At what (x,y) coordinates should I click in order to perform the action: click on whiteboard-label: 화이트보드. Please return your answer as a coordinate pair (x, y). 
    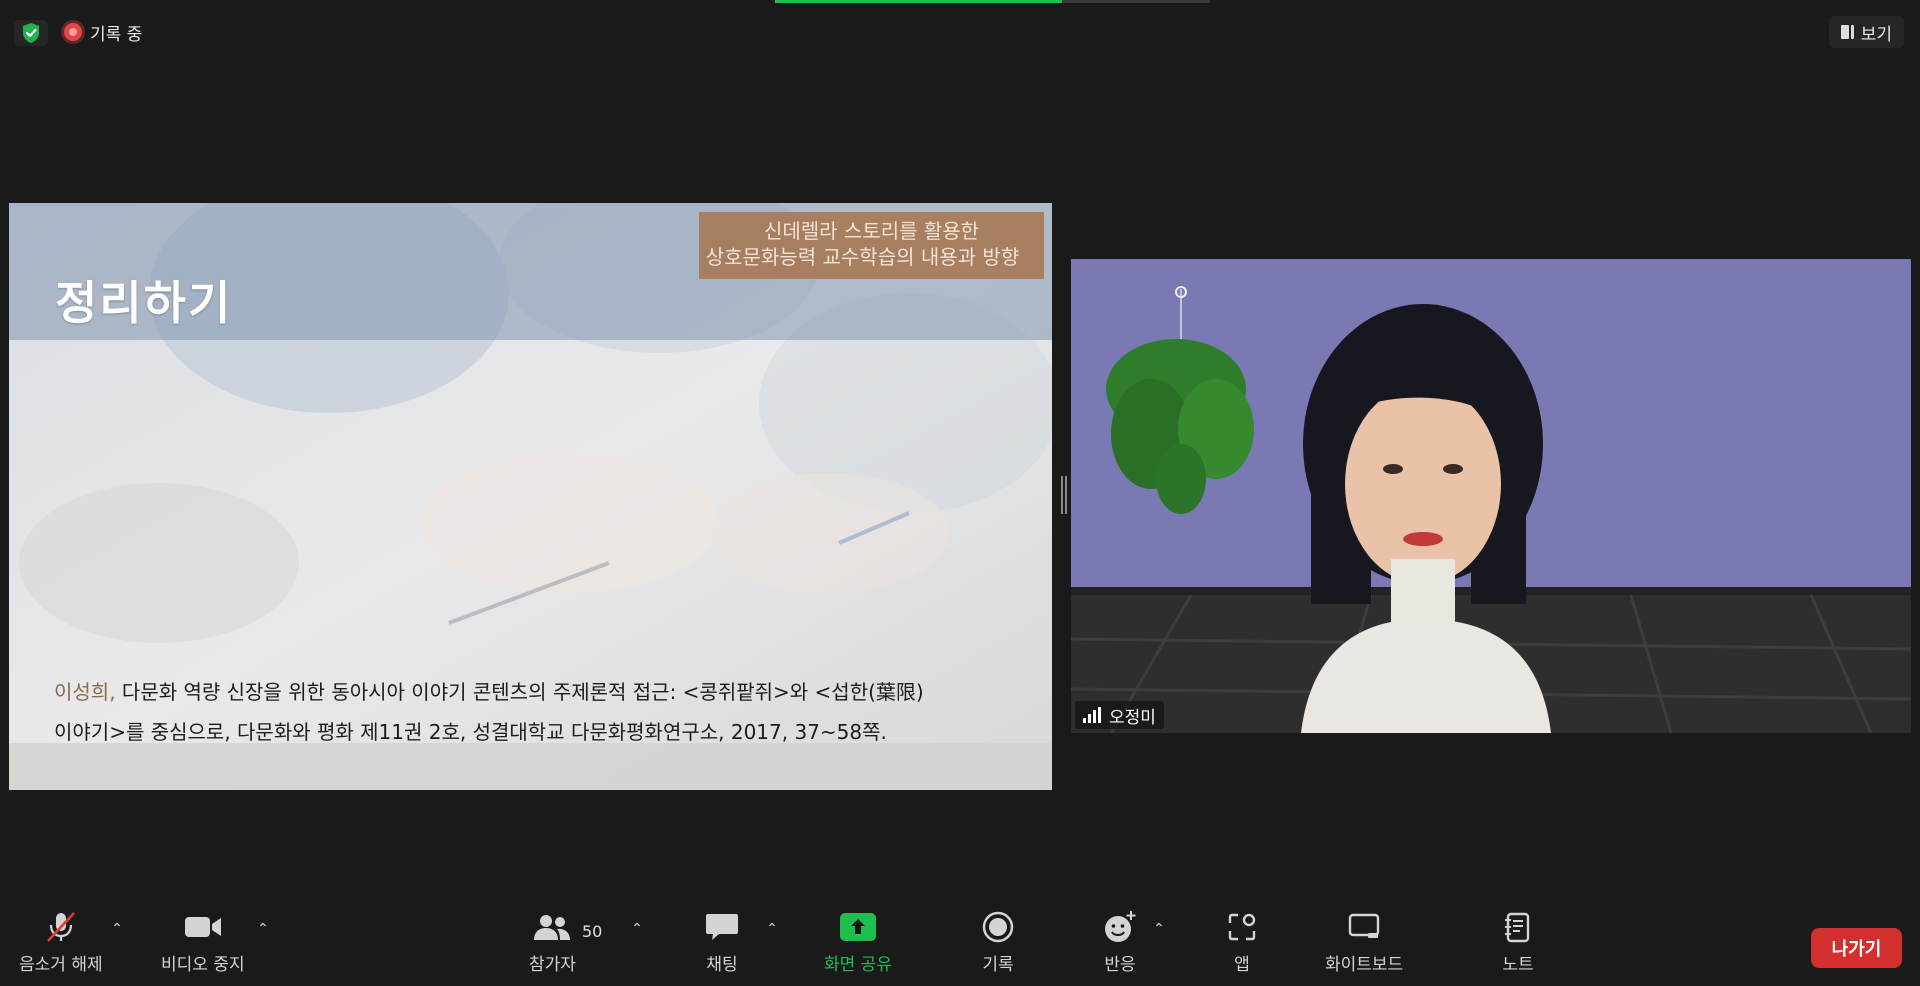
    Looking at the image, I should click on (1364, 965).